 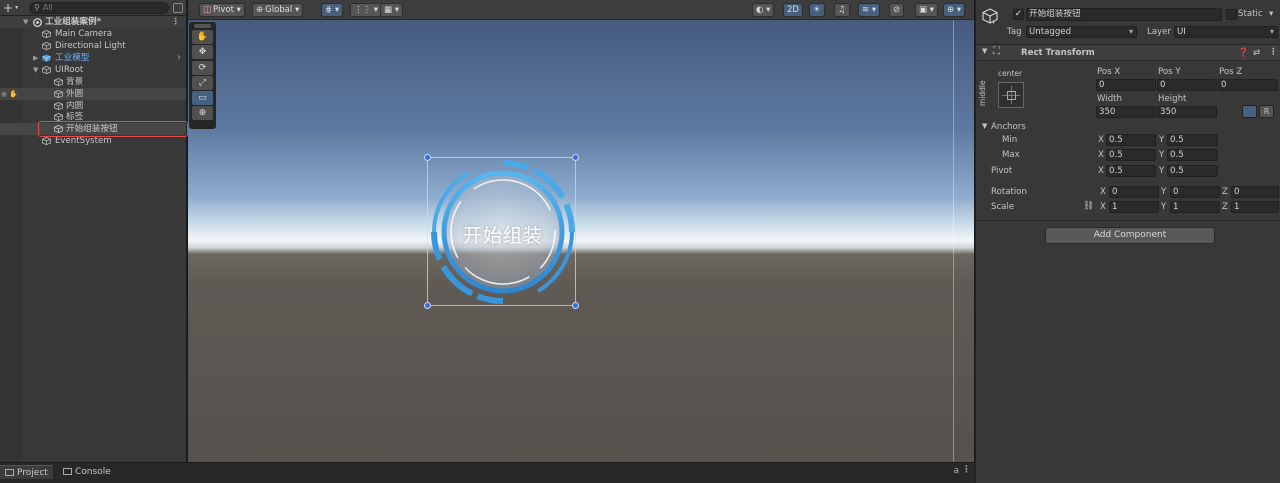 What do you see at coordinates (427, 305) in the screenshot?
I see `gizmo-handle-bottom-left` at bounding box center [427, 305].